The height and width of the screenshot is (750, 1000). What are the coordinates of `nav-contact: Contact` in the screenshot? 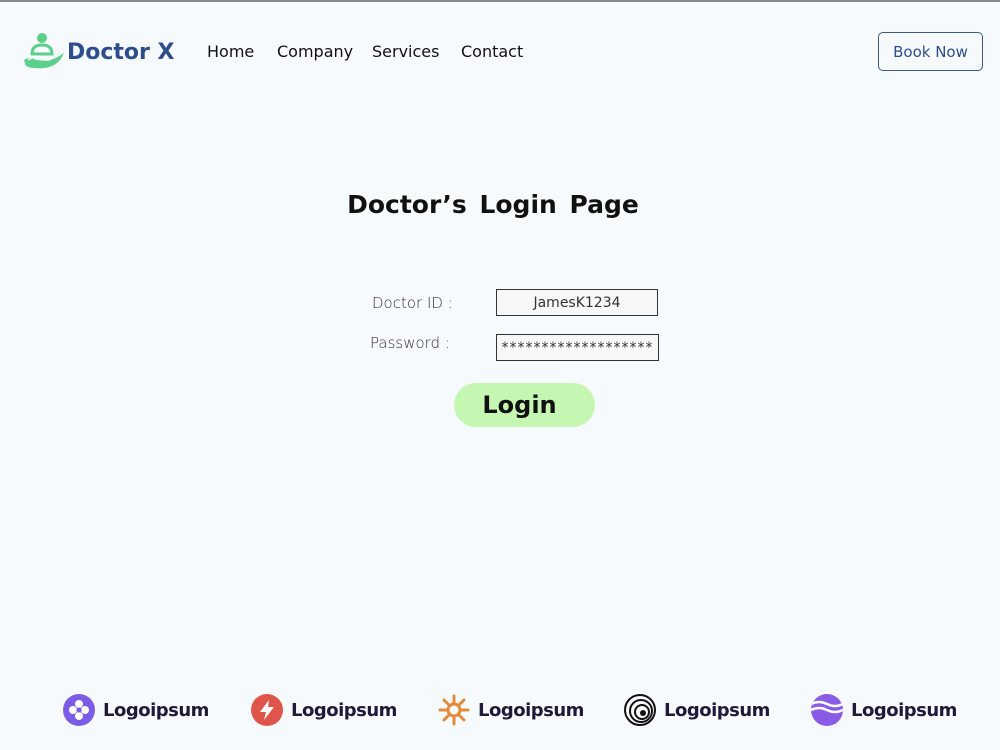 It's located at (492, 51).